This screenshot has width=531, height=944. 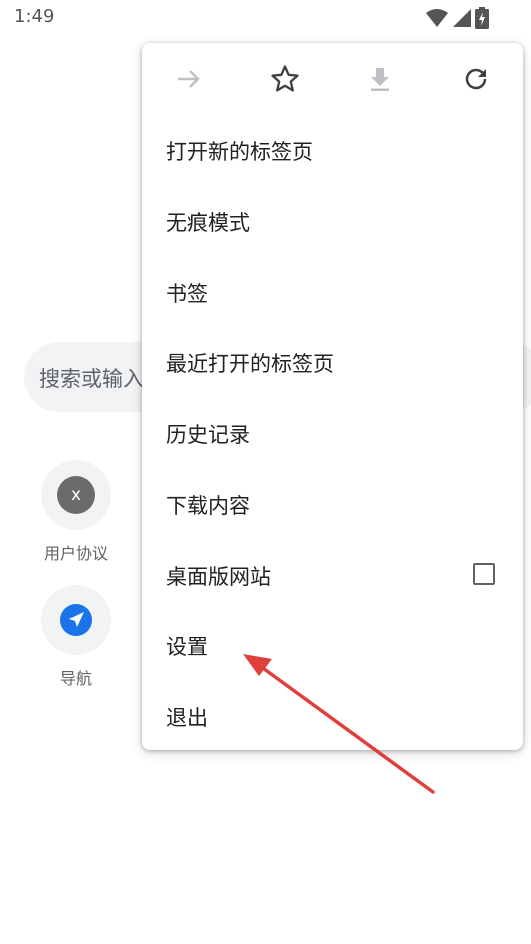 What do you see at coordinates (332, 433) in the screenshot?
I see `menu-item-history: 历史记录` at bounding box center [332, 433].